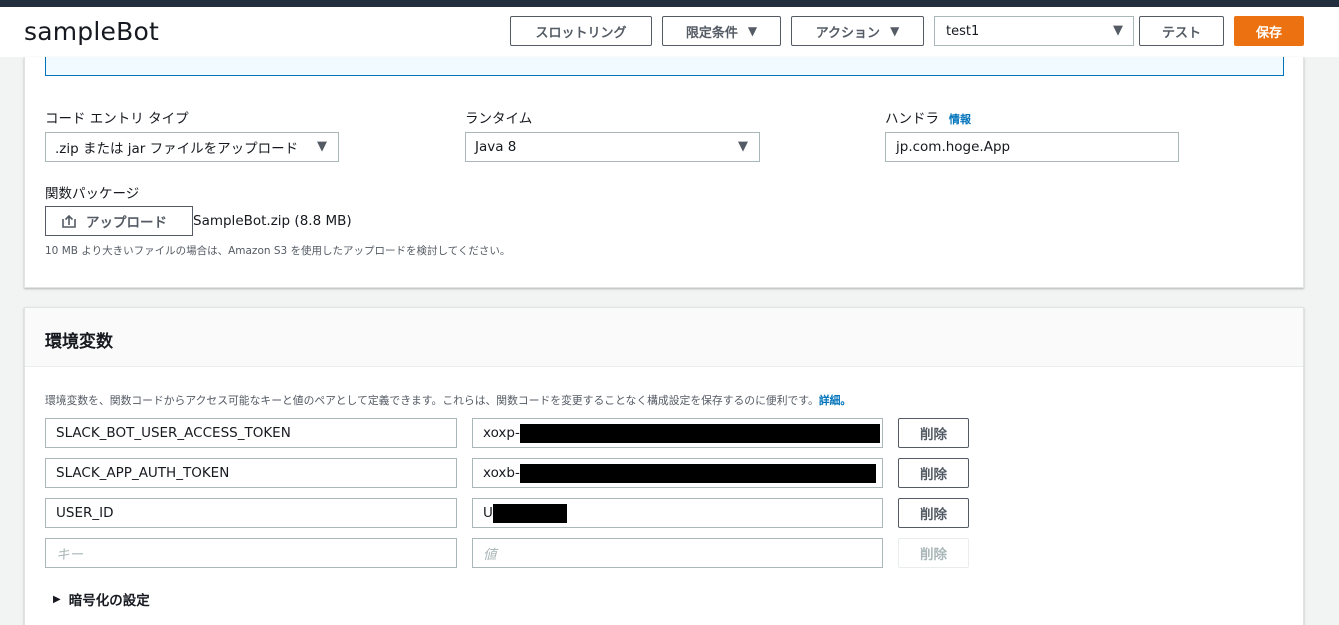  I want to click on env-key-input: SLACK_BOT_USER_ACCESS_TOKEN, so click(251, 433).